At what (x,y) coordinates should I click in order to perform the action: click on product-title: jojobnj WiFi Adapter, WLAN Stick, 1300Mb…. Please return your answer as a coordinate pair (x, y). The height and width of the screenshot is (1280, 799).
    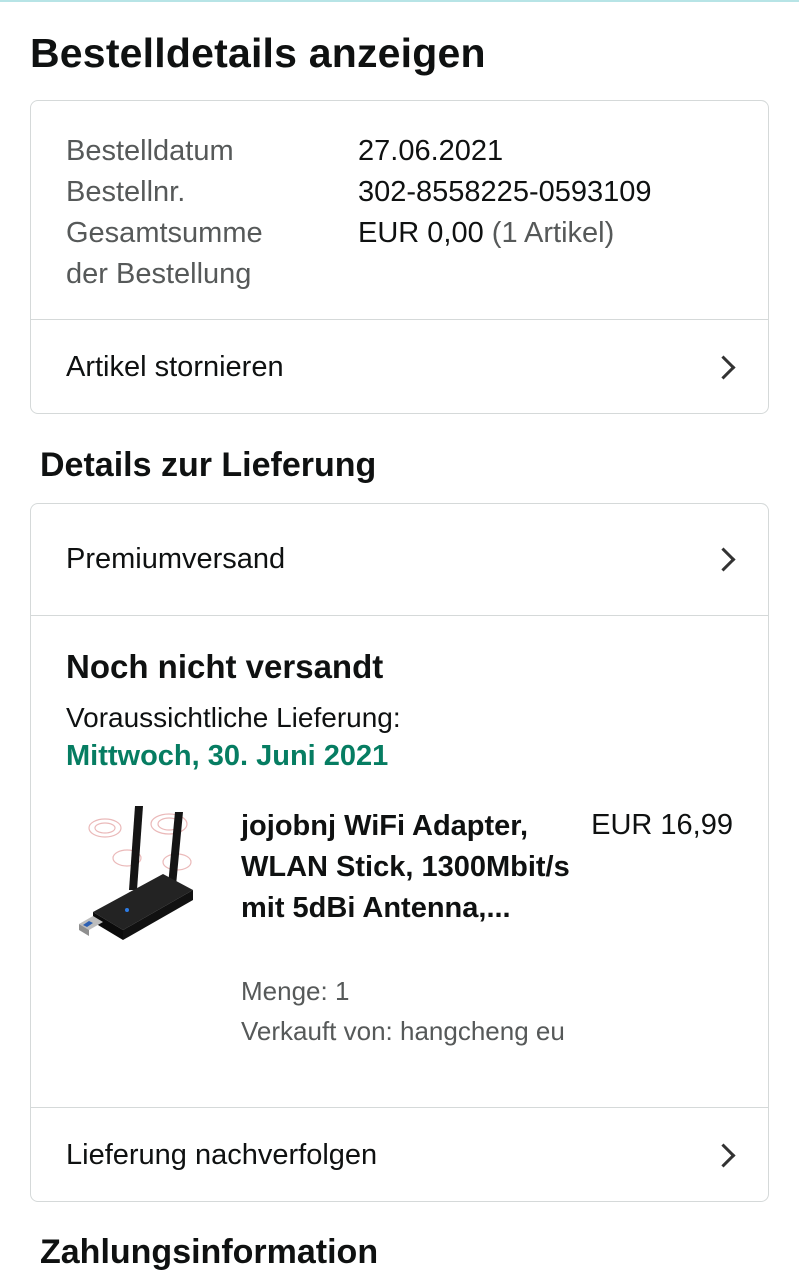
    Looking at the image, I should click on (406, 867).